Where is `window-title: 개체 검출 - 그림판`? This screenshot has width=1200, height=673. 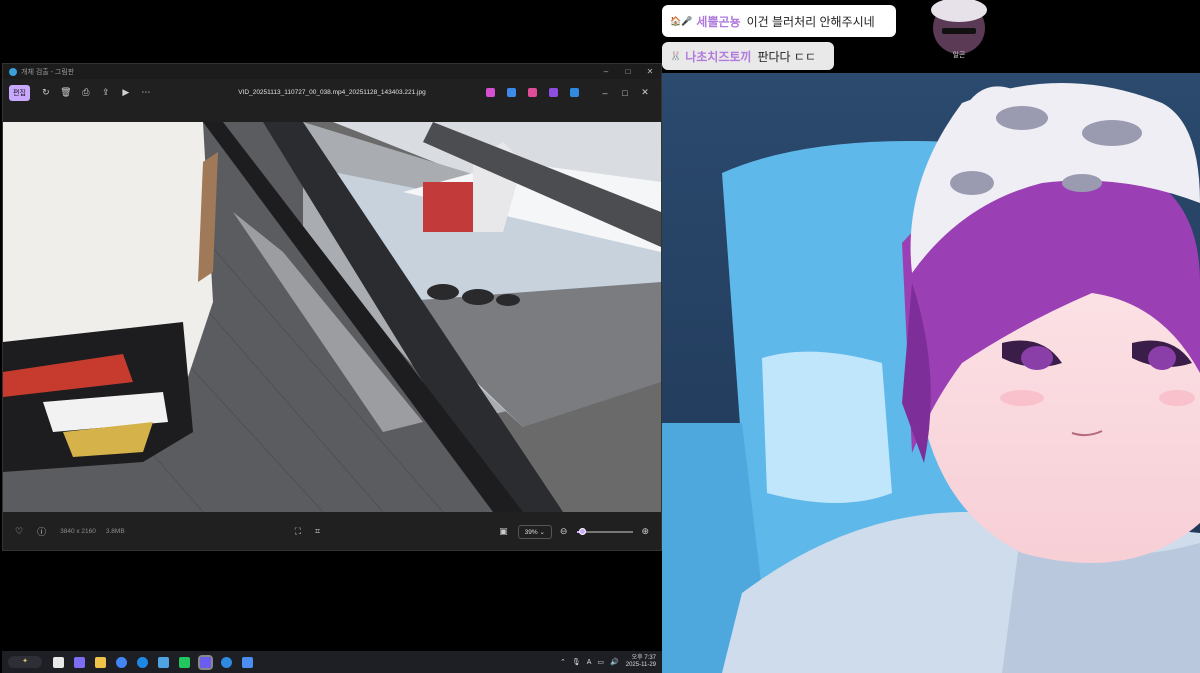
window-title: 개체 검출 - 그림판 is located at coordinates (48, 72).